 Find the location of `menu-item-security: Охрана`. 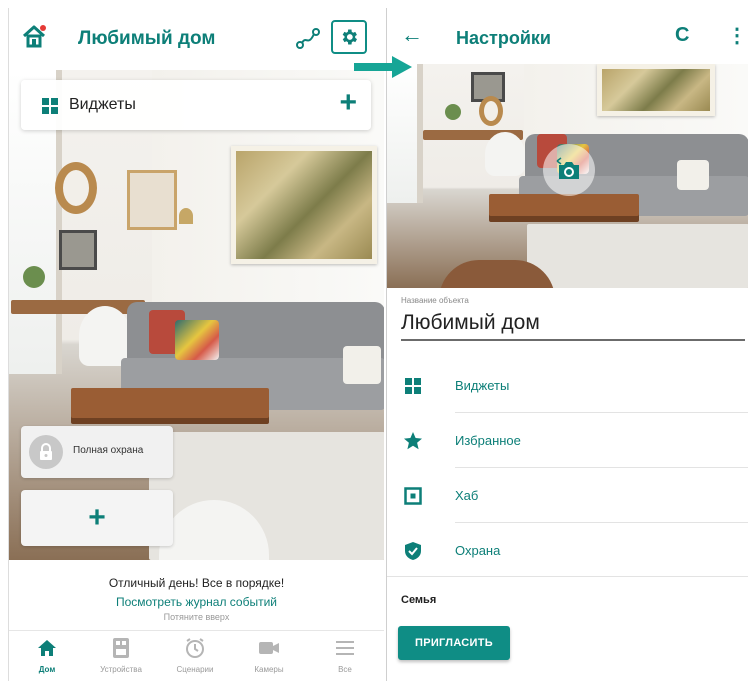

menu-item-security: Охрана is located at coordinates (567, 550).